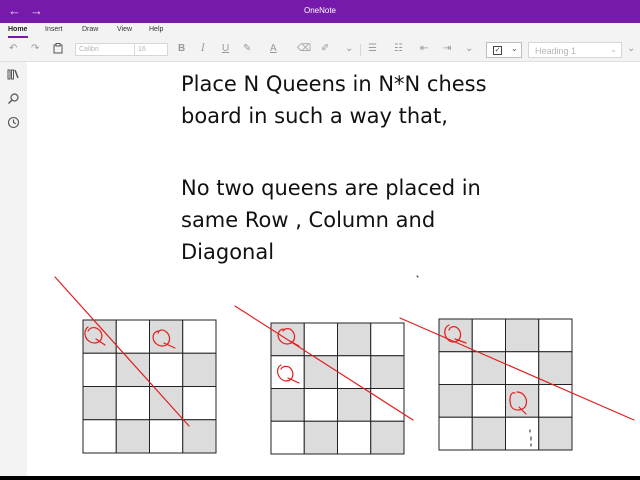  Describe the element at coordinates (320, 478) in the screenshot. I see `bottom-edge` at that location.